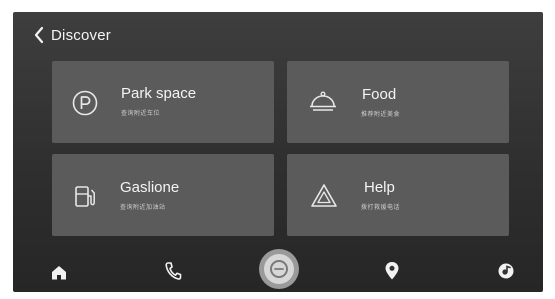  I want to click on tile-label: Park space, so click(159, 93).